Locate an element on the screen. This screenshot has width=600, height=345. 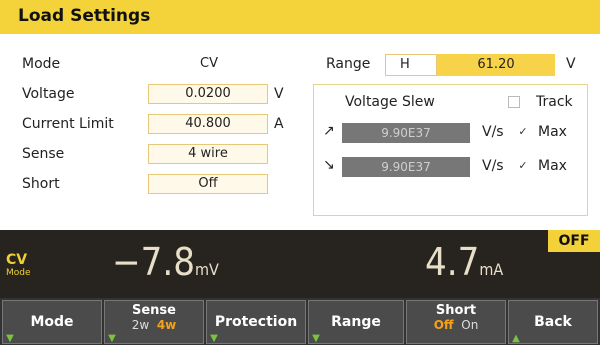
back-softkey: Back ▲ is located at coordinates (553, 322).